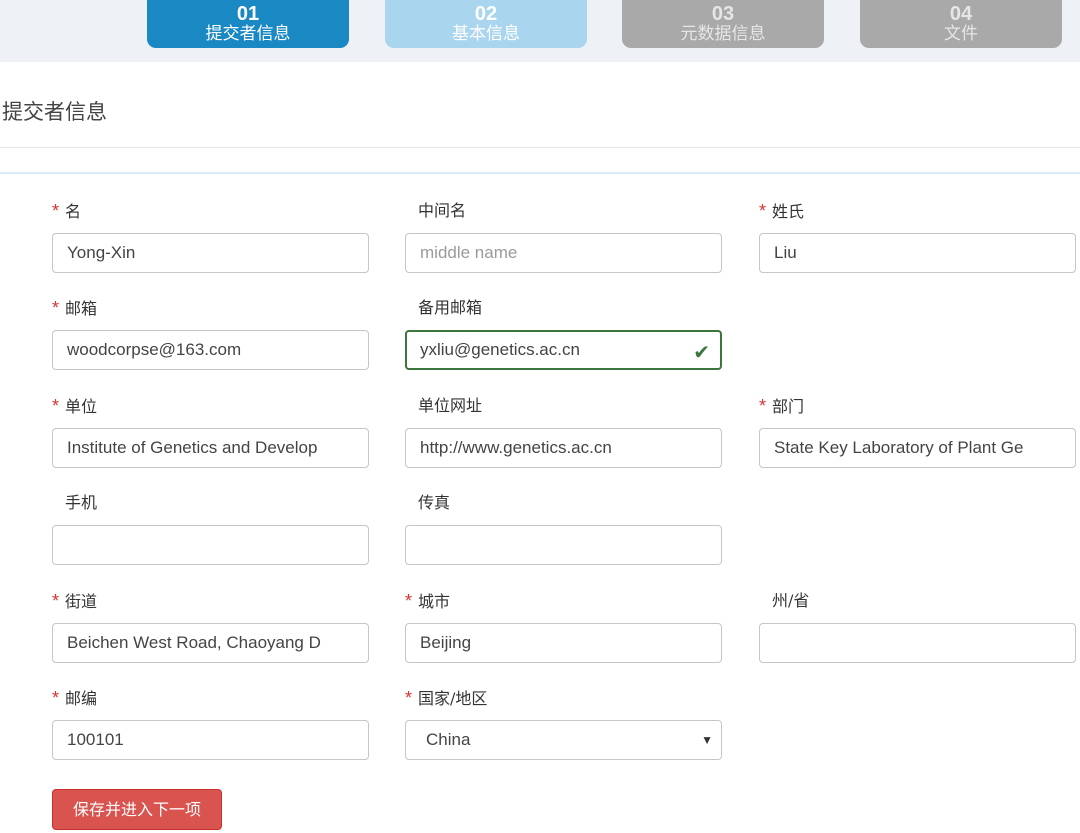 The height and width of the screenshot is (833, 1080). Describe the element at coordinates (486, 14) in the screenshot. I see `step-number: 02` at that location.